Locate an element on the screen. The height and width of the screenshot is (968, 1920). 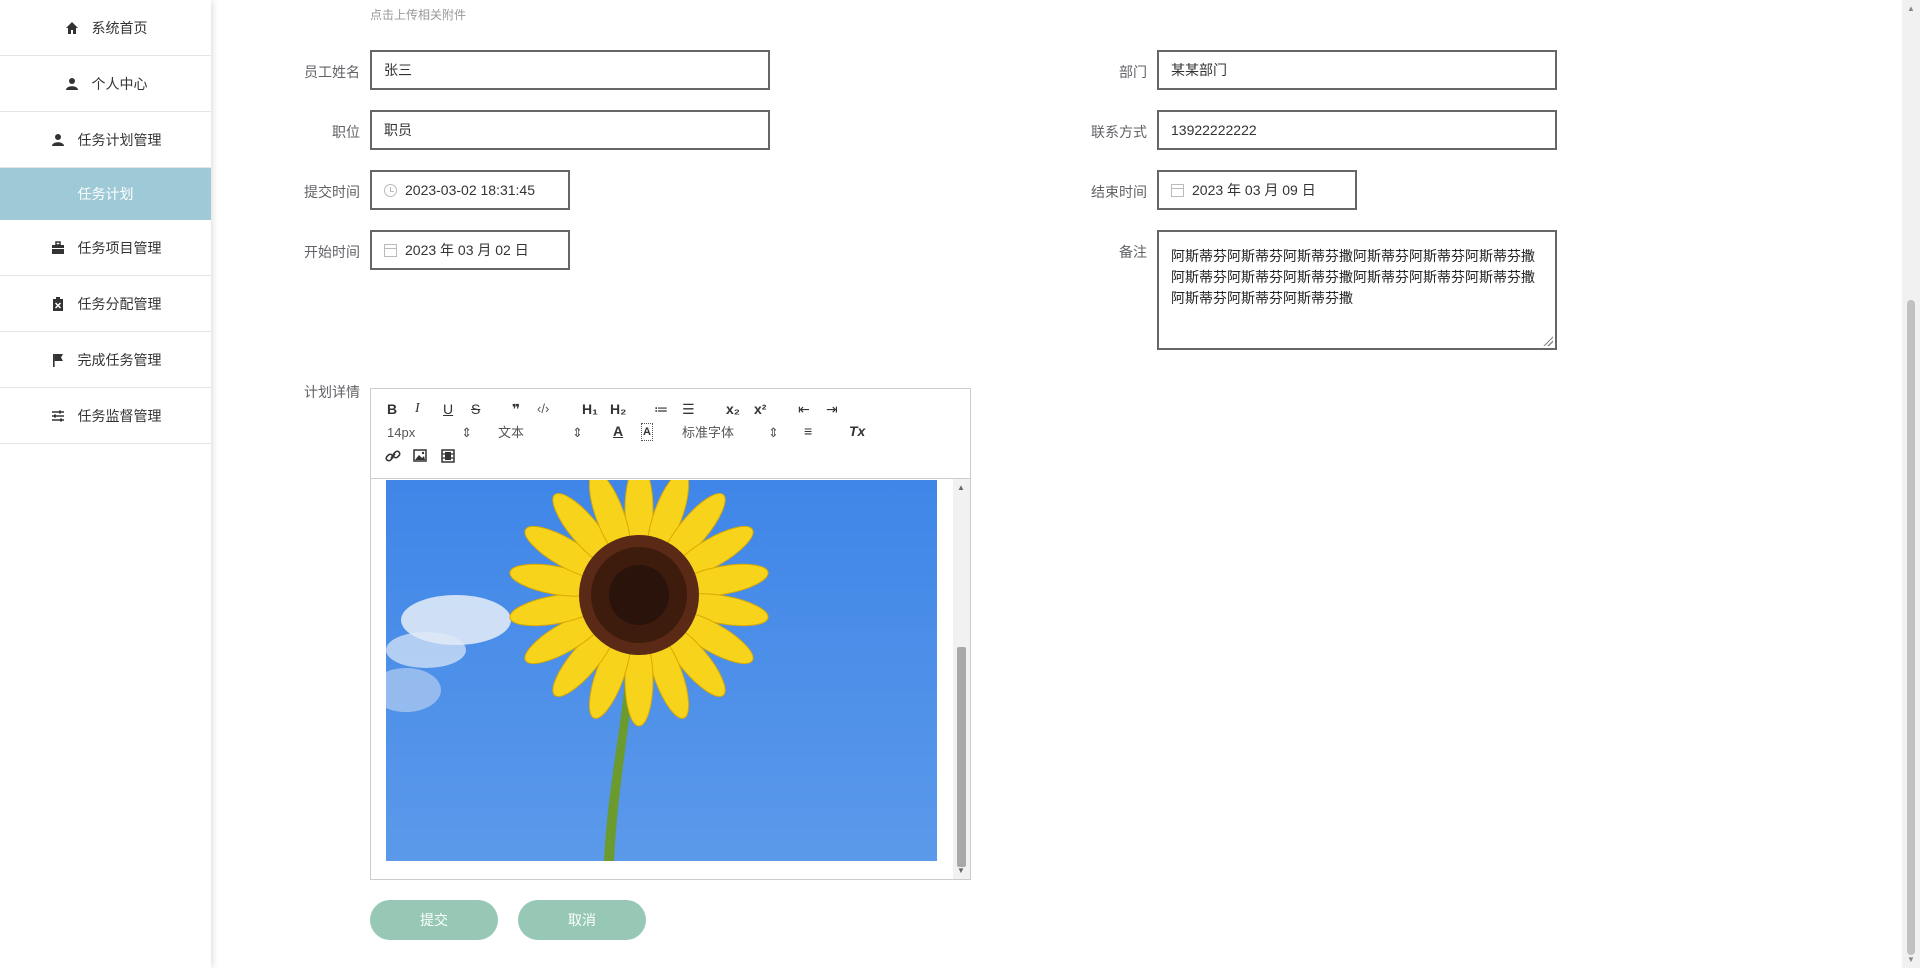
align-button: ≡ is located at coordinates (808, 431).